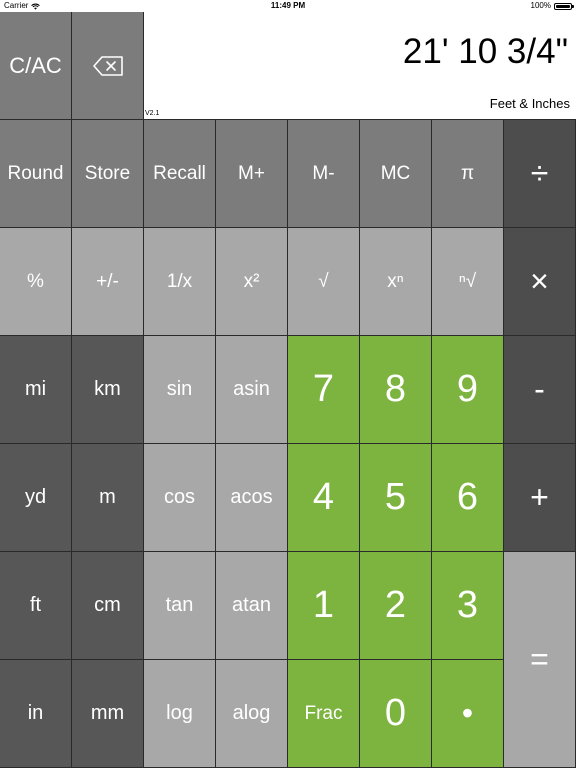 The height and width of the screenshot is (768, 576). I want to click on display-value: 21' 10 3/4", so click(485, 51).